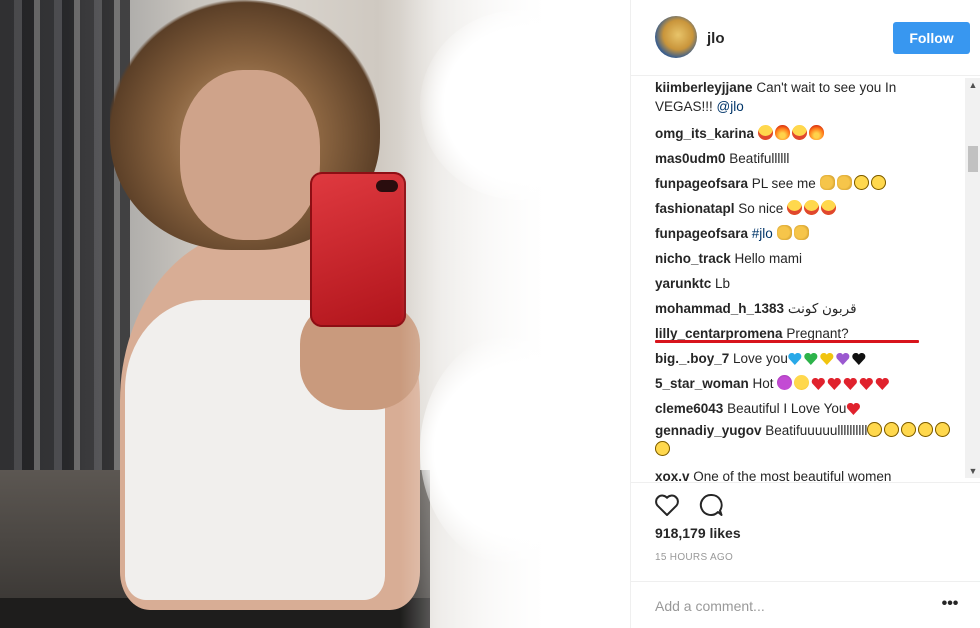 The width and height of the screenshot is (980, 628). Describe the element at coordinates (814, 430) in the screenshot. I see `comment-text: Beatifuuuuullllllllll` at that location.